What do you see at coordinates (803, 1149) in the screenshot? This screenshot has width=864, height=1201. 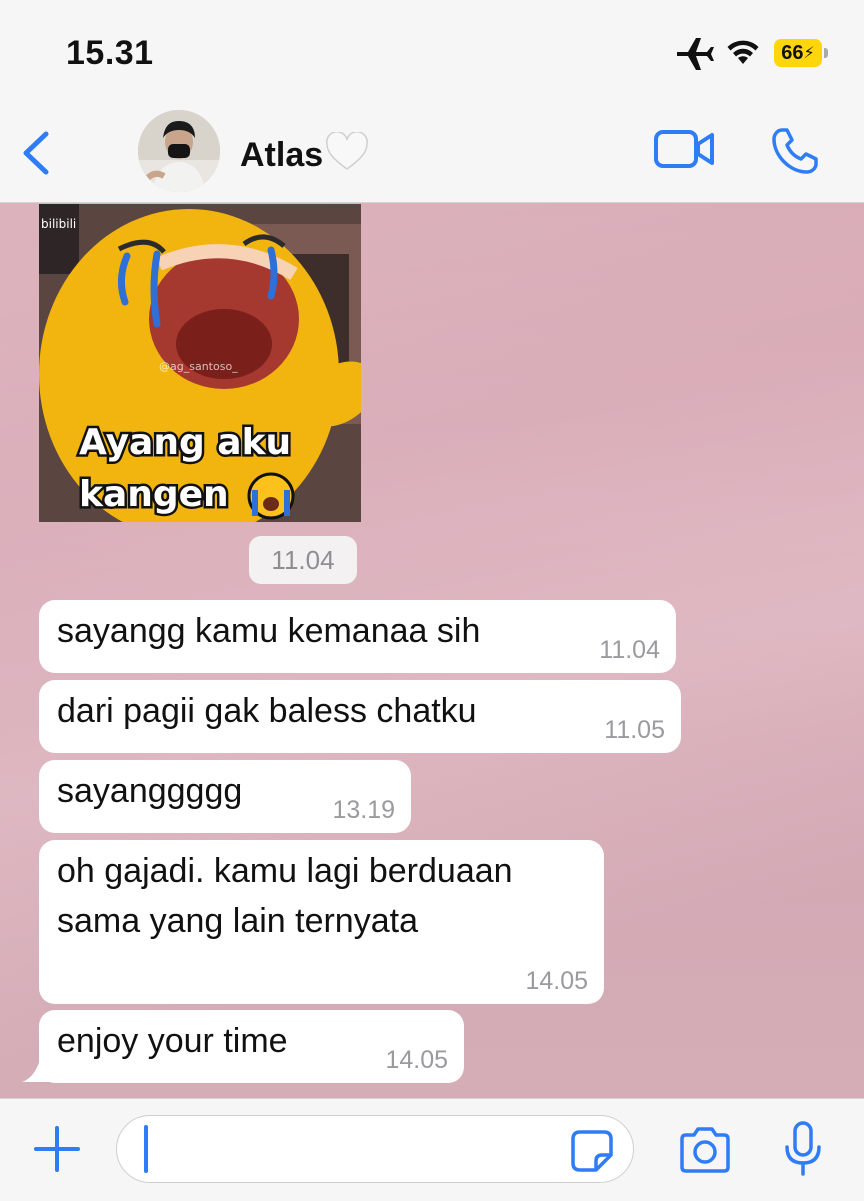 I see `microphone-icon` at bounding box center [803, 1149].